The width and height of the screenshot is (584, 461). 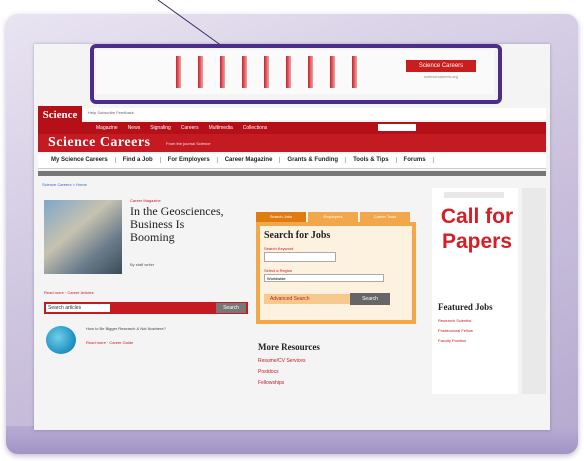 What do you see at coordinates (474, 195) in the screenshot?
I see `ad-label` at bounding box center [474, 195].